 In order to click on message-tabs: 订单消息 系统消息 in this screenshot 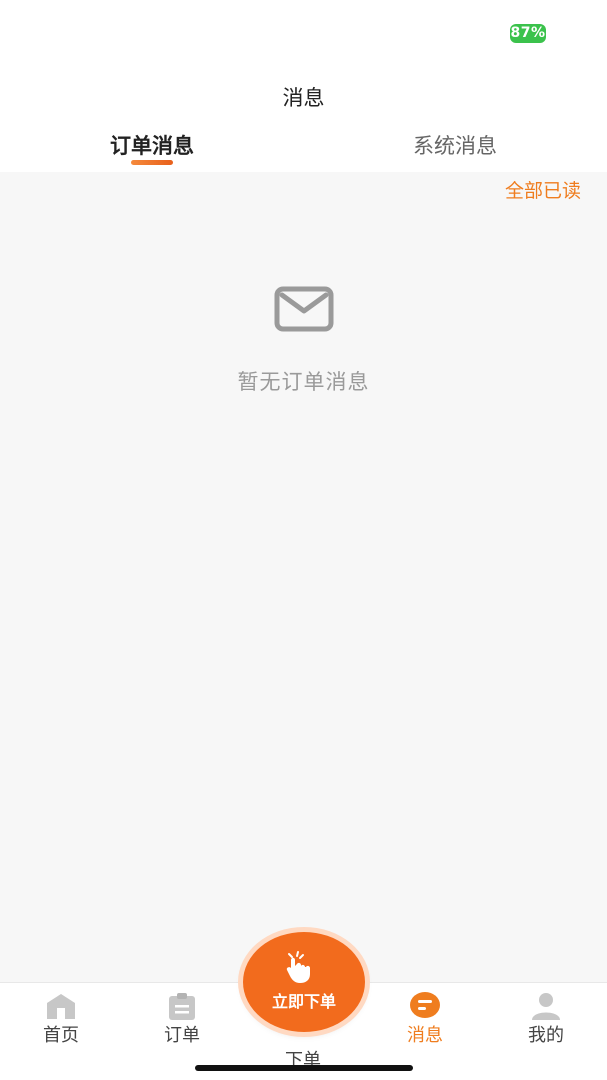, I will do `click(303, 148)`.